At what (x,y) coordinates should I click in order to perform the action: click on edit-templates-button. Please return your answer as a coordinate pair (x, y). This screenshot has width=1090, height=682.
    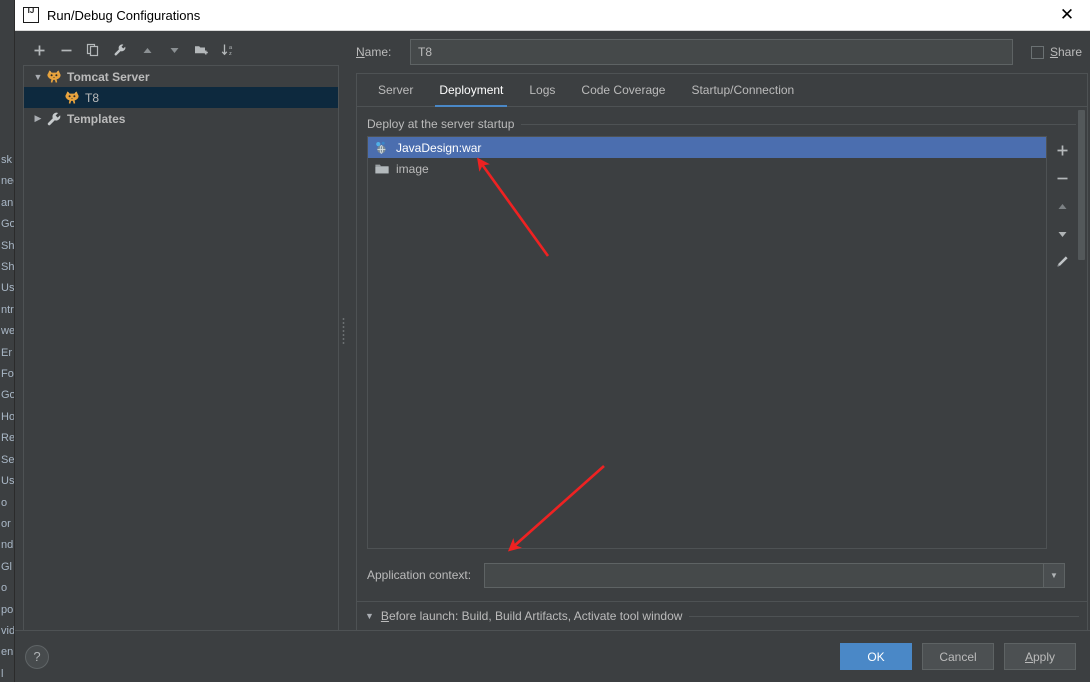
    Looking at the image, I should click on (120, 50).